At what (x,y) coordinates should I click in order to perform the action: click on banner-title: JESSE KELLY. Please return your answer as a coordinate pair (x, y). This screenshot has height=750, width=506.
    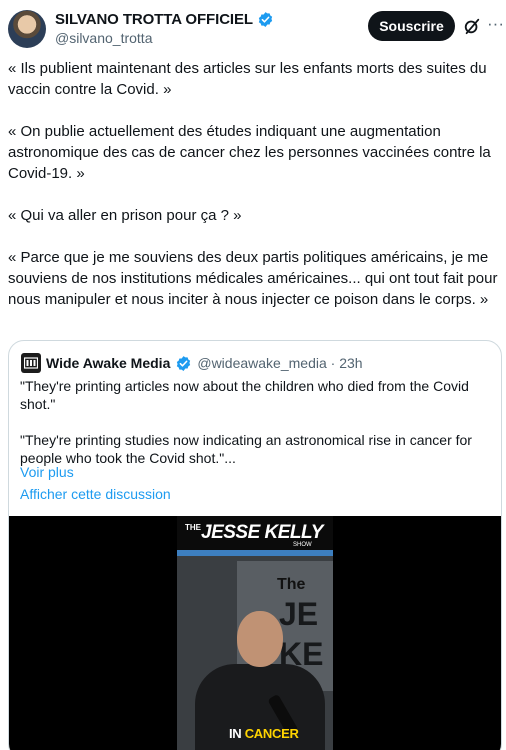
    Looking at the image, I should click on (262, 532).